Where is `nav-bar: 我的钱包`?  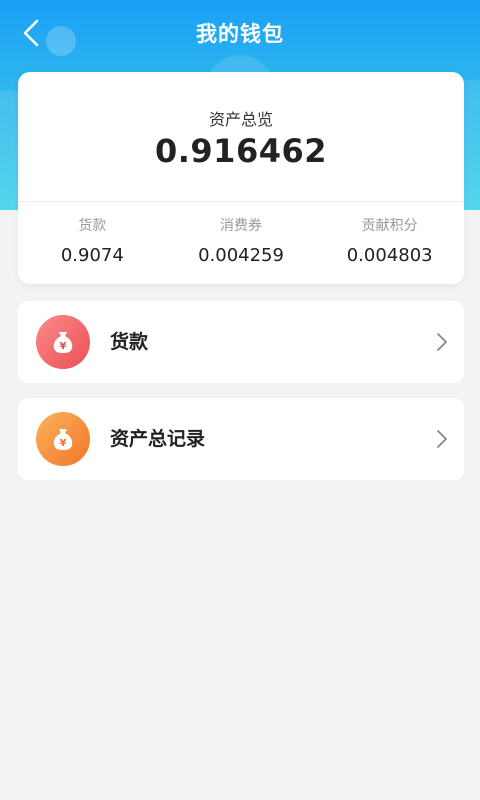
nav-bar: 我的钱包 is located at coordinates (240, 33).